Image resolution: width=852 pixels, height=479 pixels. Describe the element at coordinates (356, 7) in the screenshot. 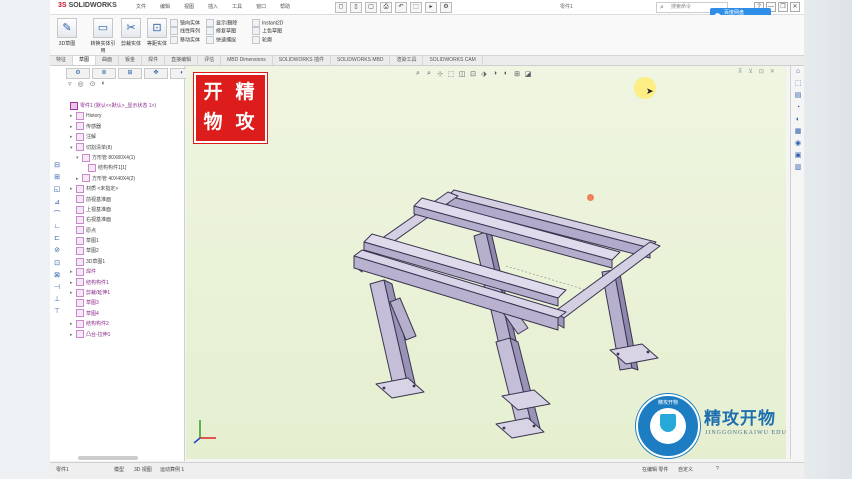

I see `open-file-icon: ▯` at that location.